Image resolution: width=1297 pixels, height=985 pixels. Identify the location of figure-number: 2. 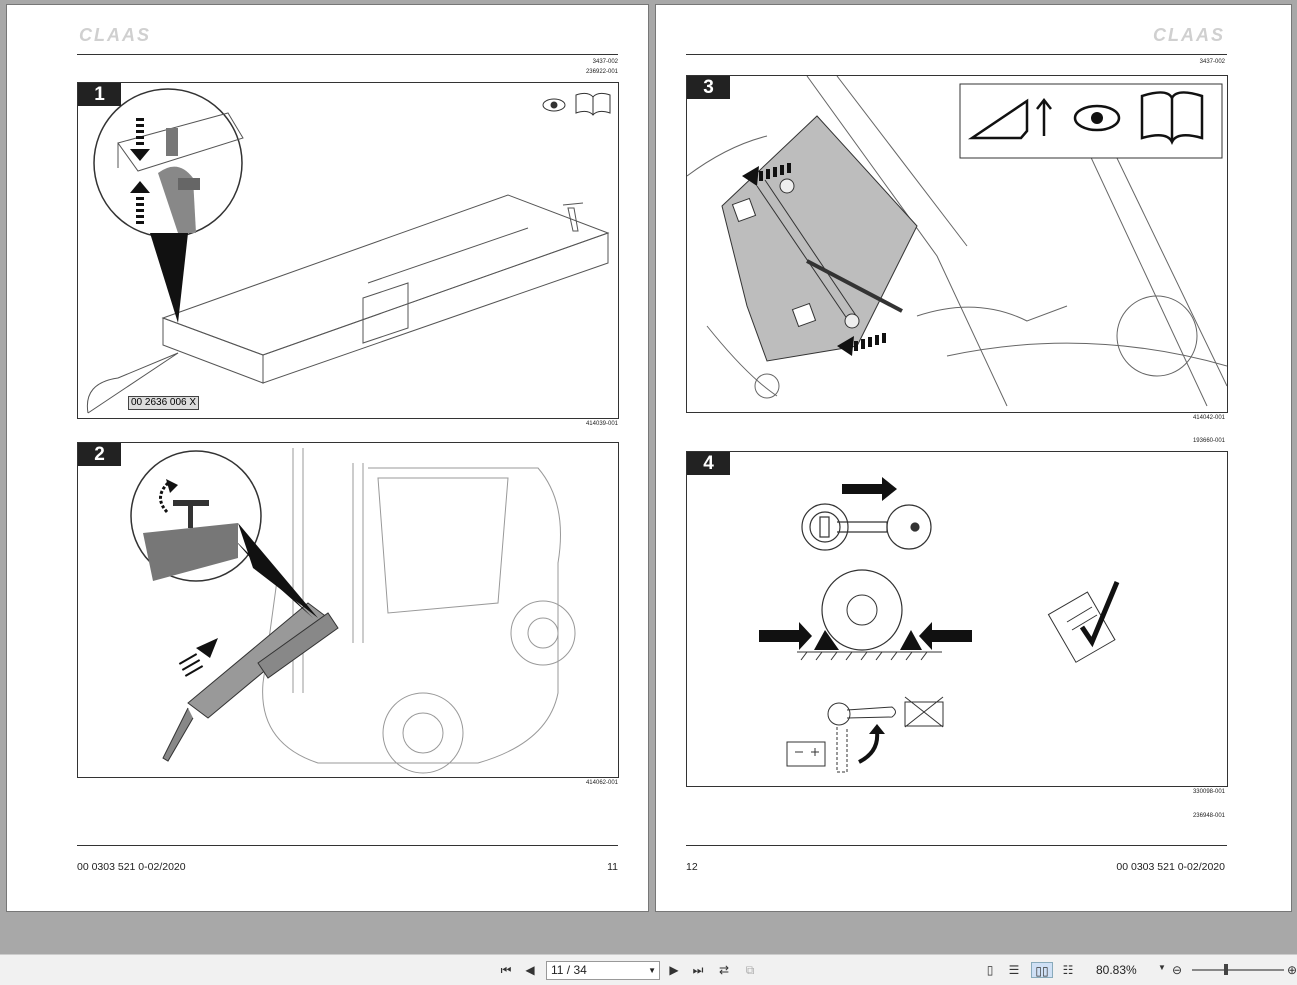
(99, 454).